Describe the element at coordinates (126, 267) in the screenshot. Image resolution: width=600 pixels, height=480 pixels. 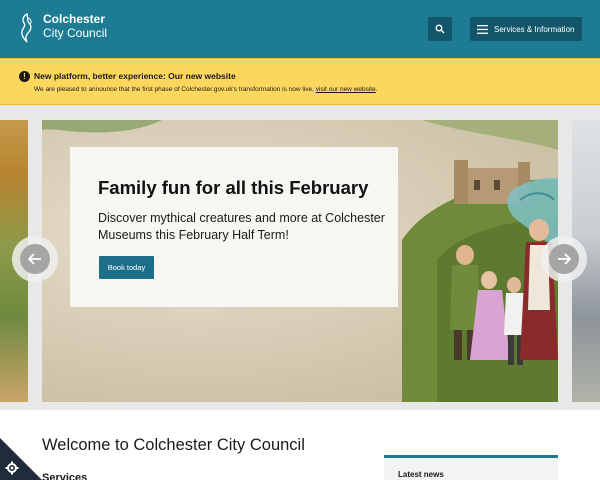
I see `book-today-button: Book today` at that location.